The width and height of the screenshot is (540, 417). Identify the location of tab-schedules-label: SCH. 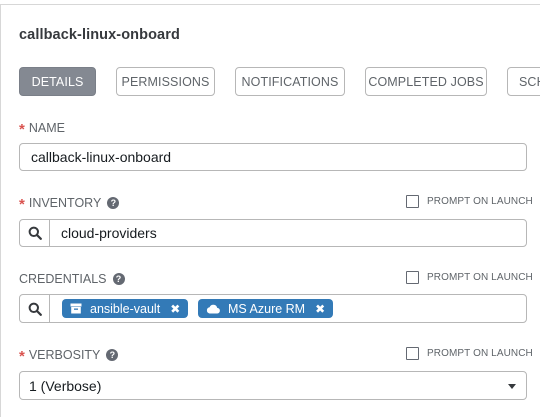
(529, 81).